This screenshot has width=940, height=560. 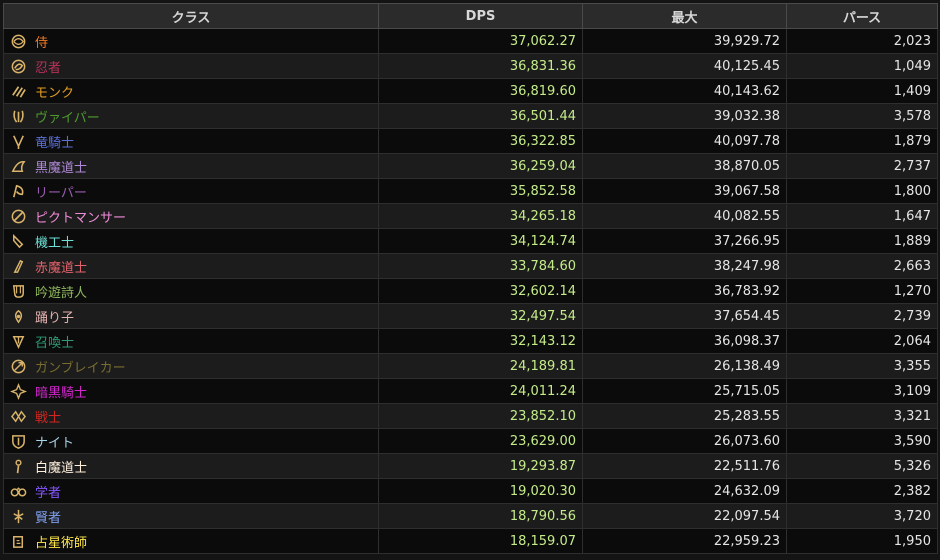 What do you see at coordinates (862, 241) in the screenshot?
I see `parses-cell: 1,889` at bounding box center [862, 241].